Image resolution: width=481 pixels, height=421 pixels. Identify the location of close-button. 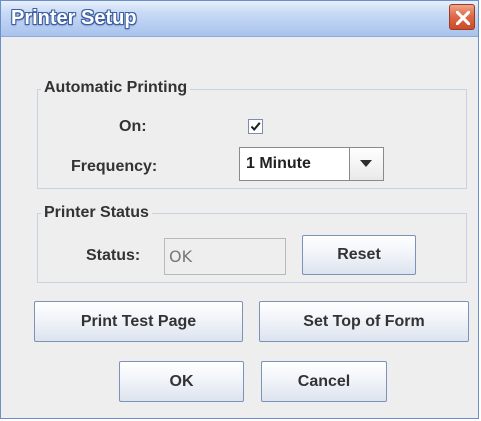
(462, 17).